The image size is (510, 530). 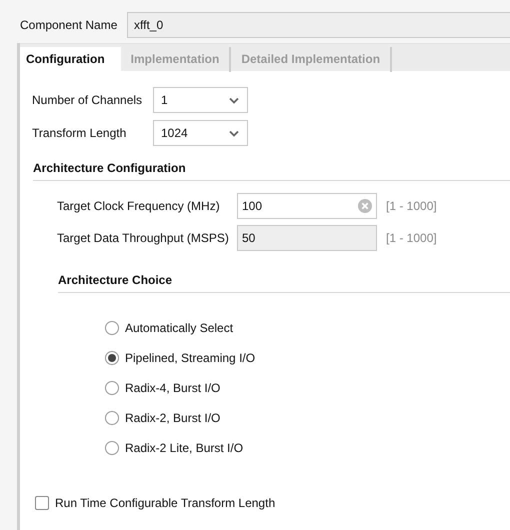 What do you see at coordinates (172, 388) in the screenshot?
I see `option-label: Radix-4, Burst I/O` at bounding box center [172, 388].